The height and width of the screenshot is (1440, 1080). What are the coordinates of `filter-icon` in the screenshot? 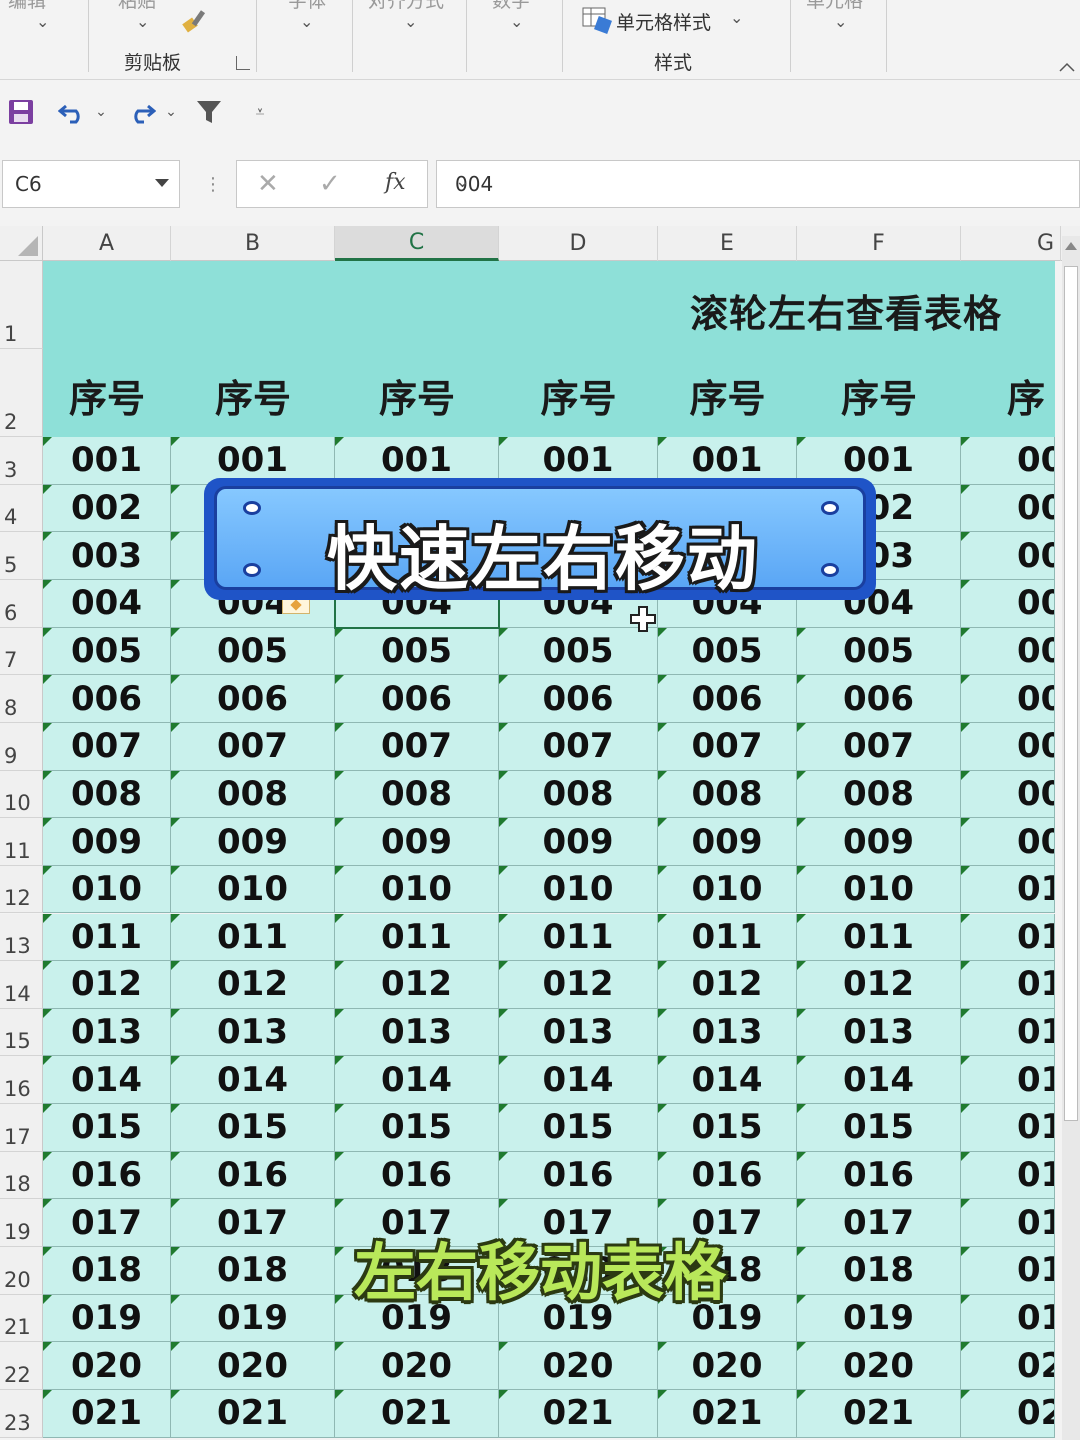 It's located at (209, 112).